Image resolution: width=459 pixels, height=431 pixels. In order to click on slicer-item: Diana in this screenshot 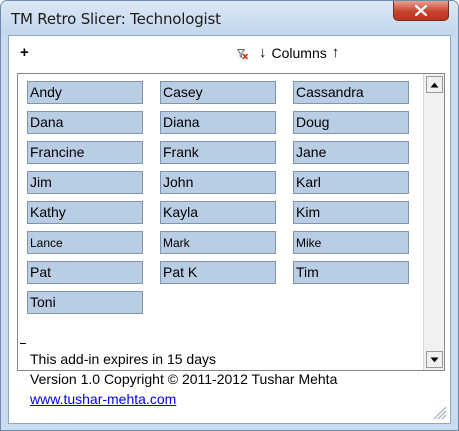, I will do `click(218, 122)`.